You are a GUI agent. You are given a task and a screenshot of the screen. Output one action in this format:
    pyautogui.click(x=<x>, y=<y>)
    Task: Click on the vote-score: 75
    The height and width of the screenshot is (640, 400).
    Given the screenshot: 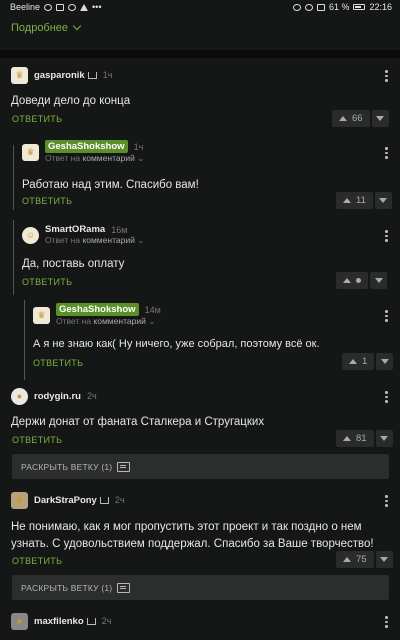 What is the action you would take?
    pyautogui.click(x=361, y=559)
    